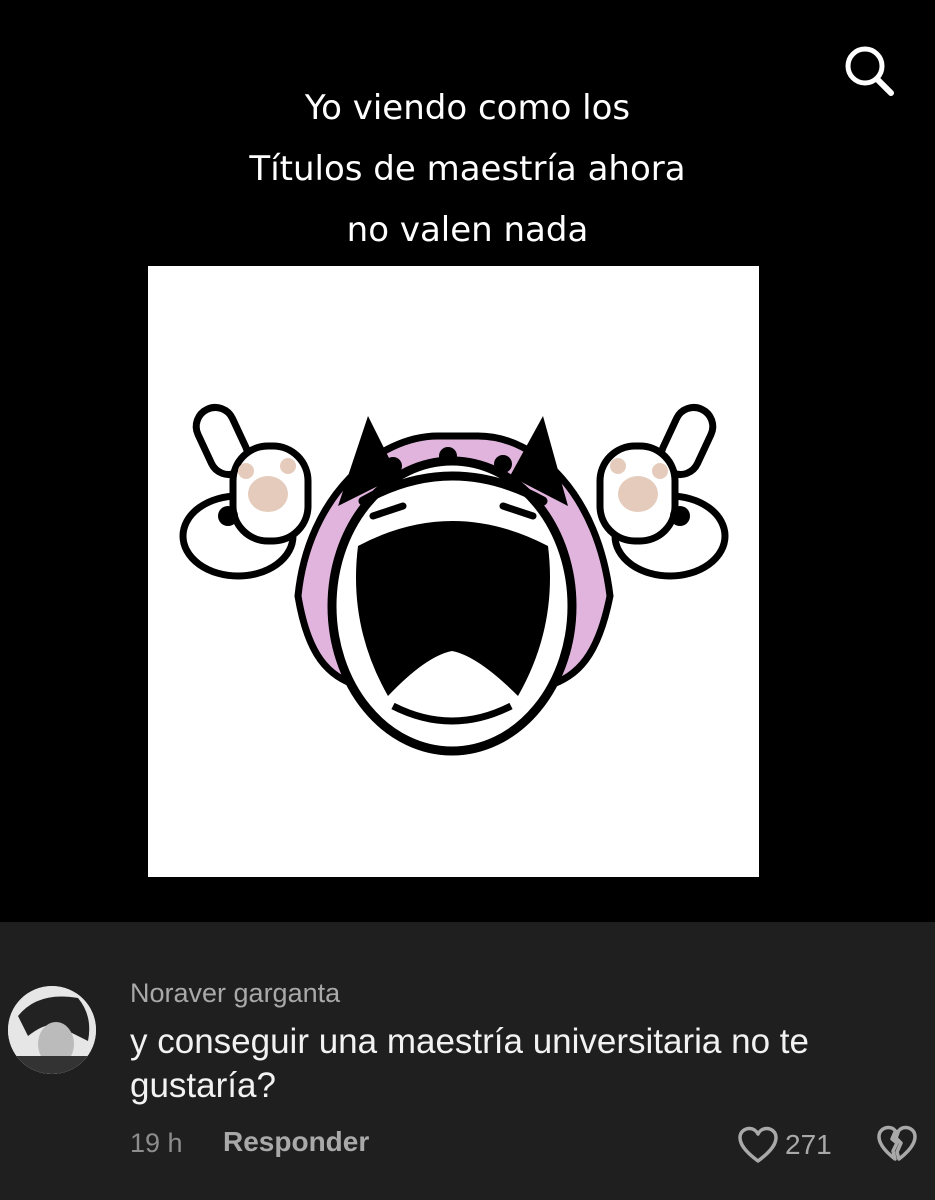  What do you see at coordinates (296, 1142) in the screenshot?
I see `reply-button: Responder` at bounding box center [296, 1142].